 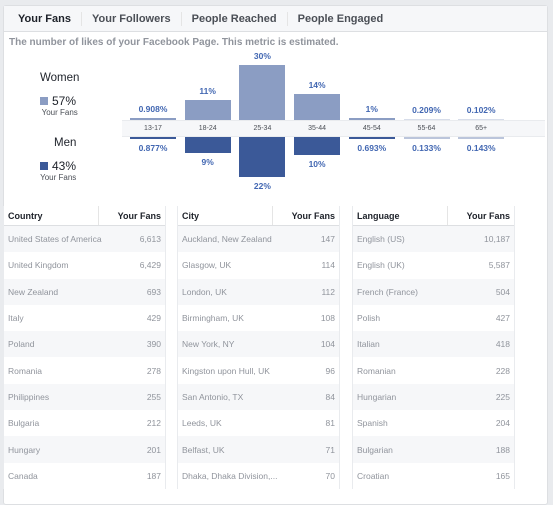 What do you see at coordinates (65, 143) in the screenshot?
I see `legend-men-label: Men` at bounding box center [65, 143].